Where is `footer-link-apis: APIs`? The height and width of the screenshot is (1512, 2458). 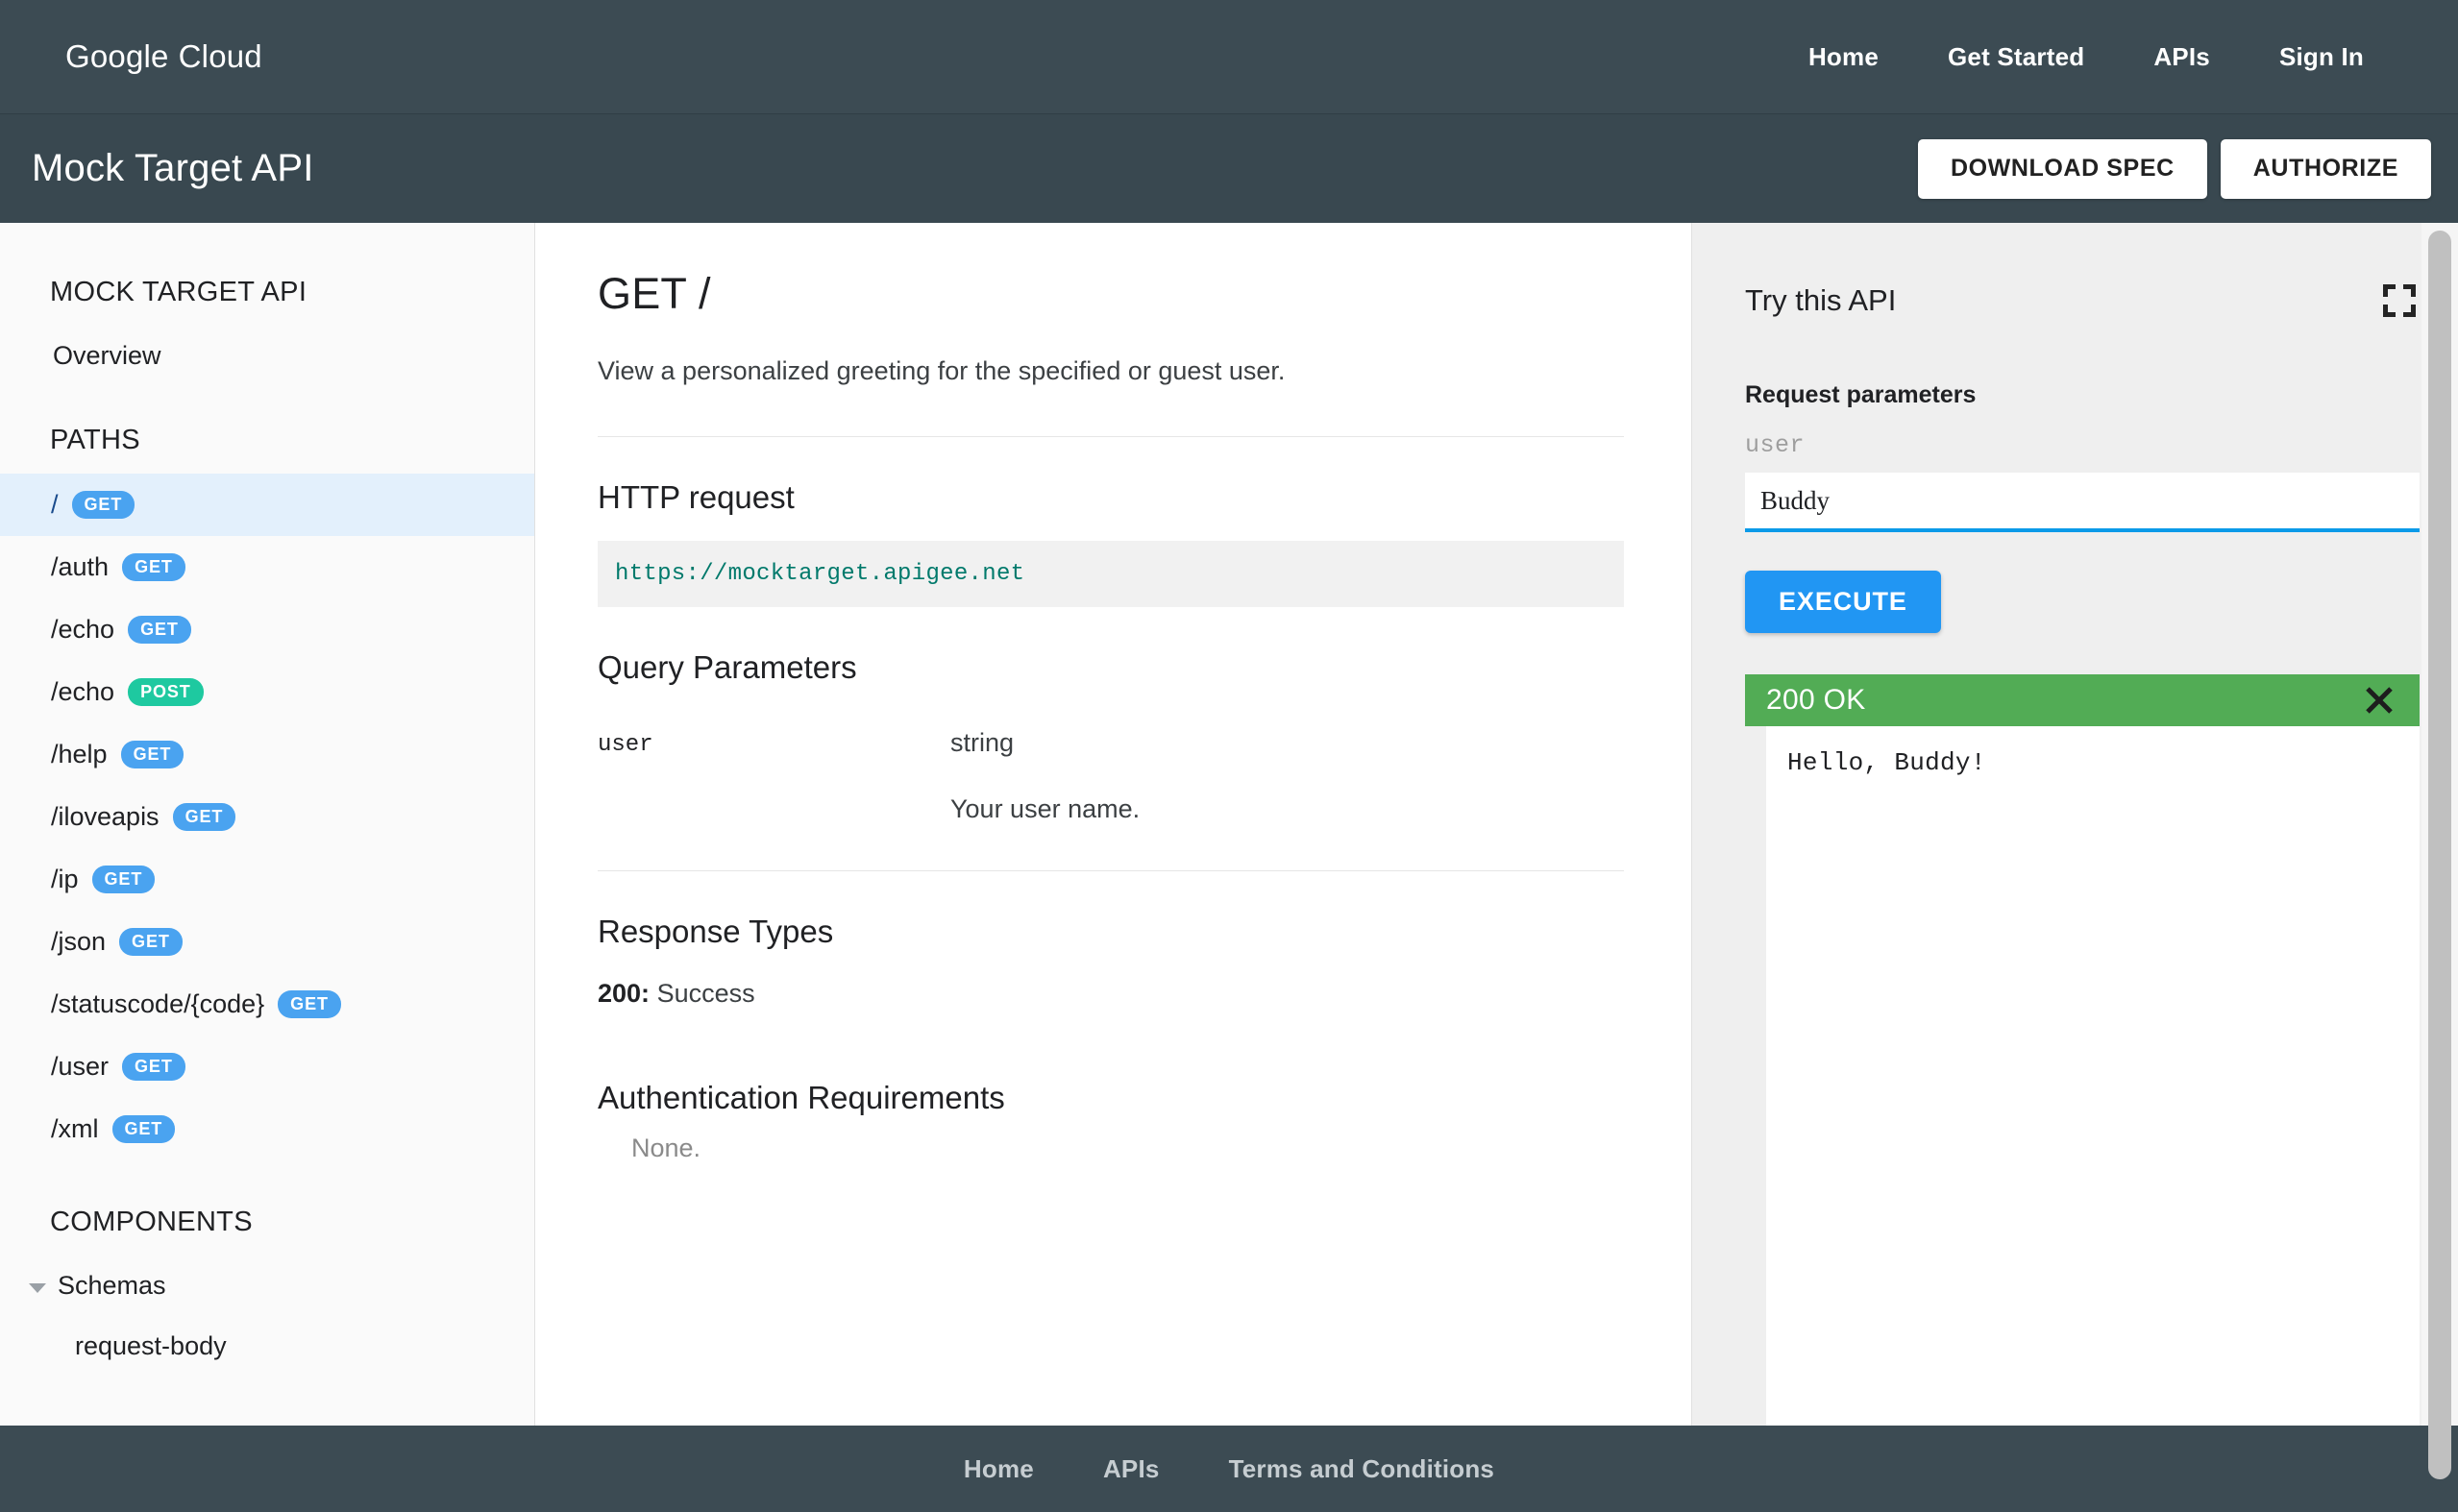
footer-link-apis: APIs is located at coordinates (1131, 1469).